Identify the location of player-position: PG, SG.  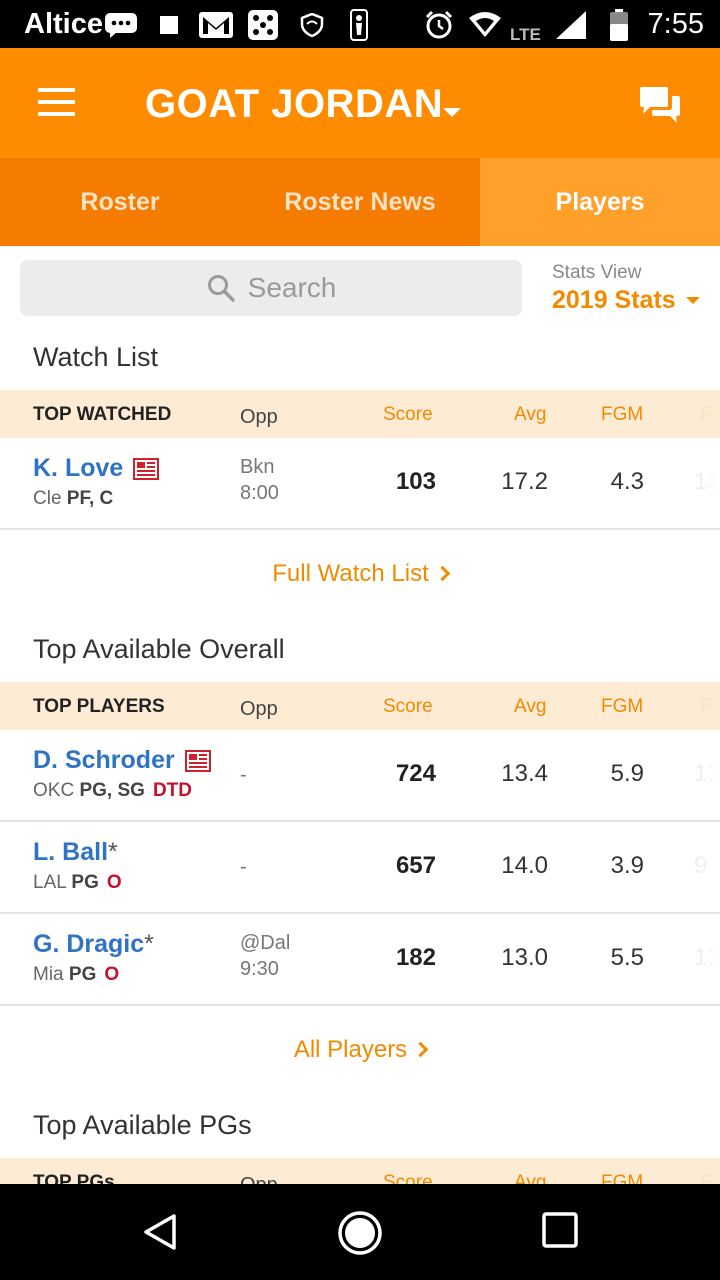
(112, 790).